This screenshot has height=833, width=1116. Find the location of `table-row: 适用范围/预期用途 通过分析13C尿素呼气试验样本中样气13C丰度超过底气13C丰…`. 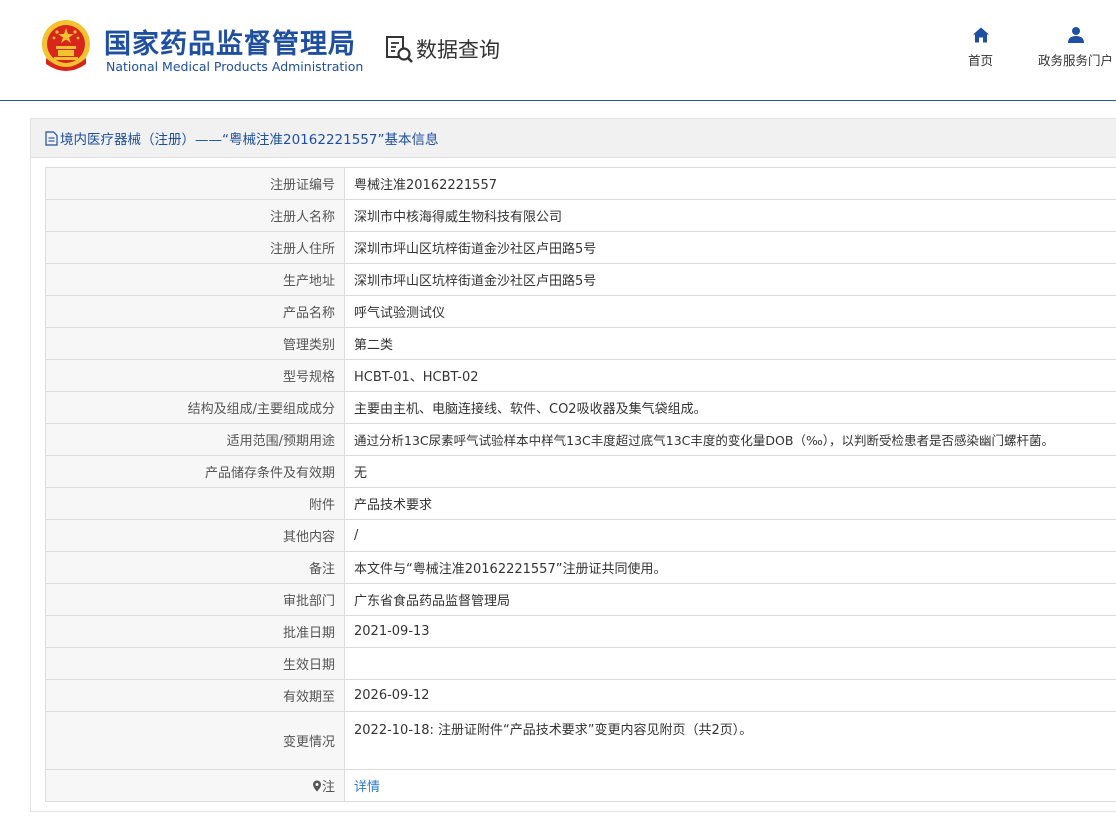

table-row: 适用范围/预期用途 通过分析13C尿素呼气试验样本中样气13C丰度超过底气13C丰… is located at coordinates (580, 439).